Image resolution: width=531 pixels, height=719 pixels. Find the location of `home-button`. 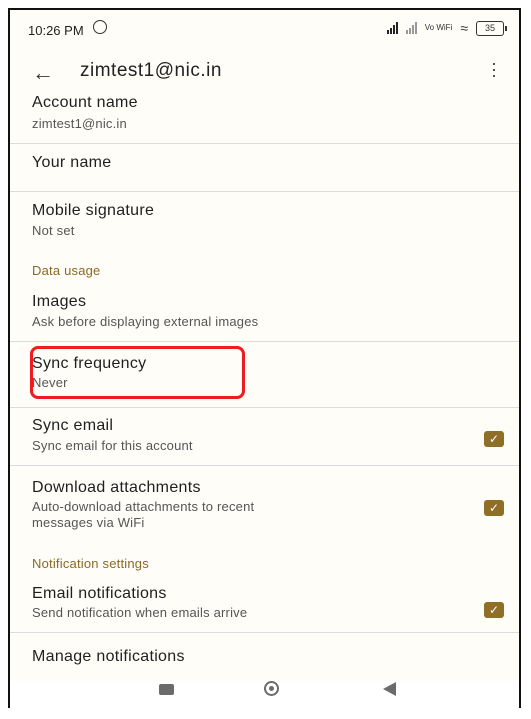

home-button is located at coordinates (271, 688).